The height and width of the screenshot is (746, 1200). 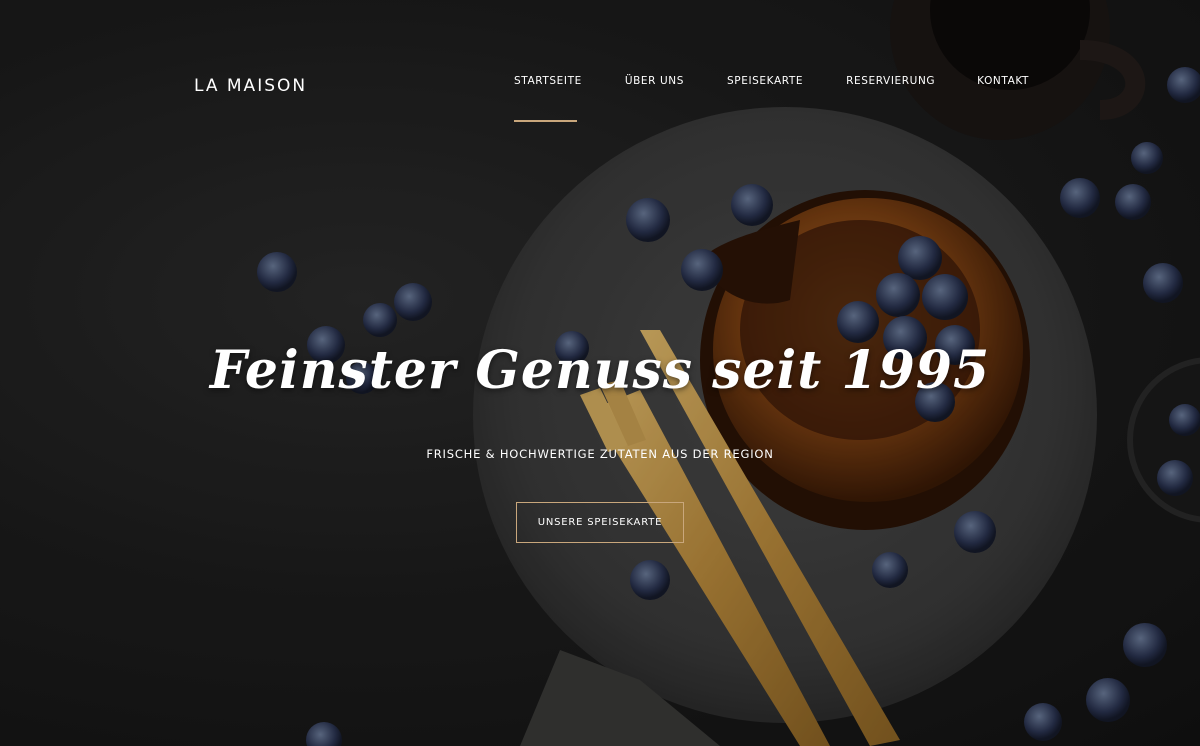 What do you see at coordinates (765, 81) in the screenshot?
I see `nav-item-speisekarte: SPEISEKARTE` at bounding box center [765, 81].